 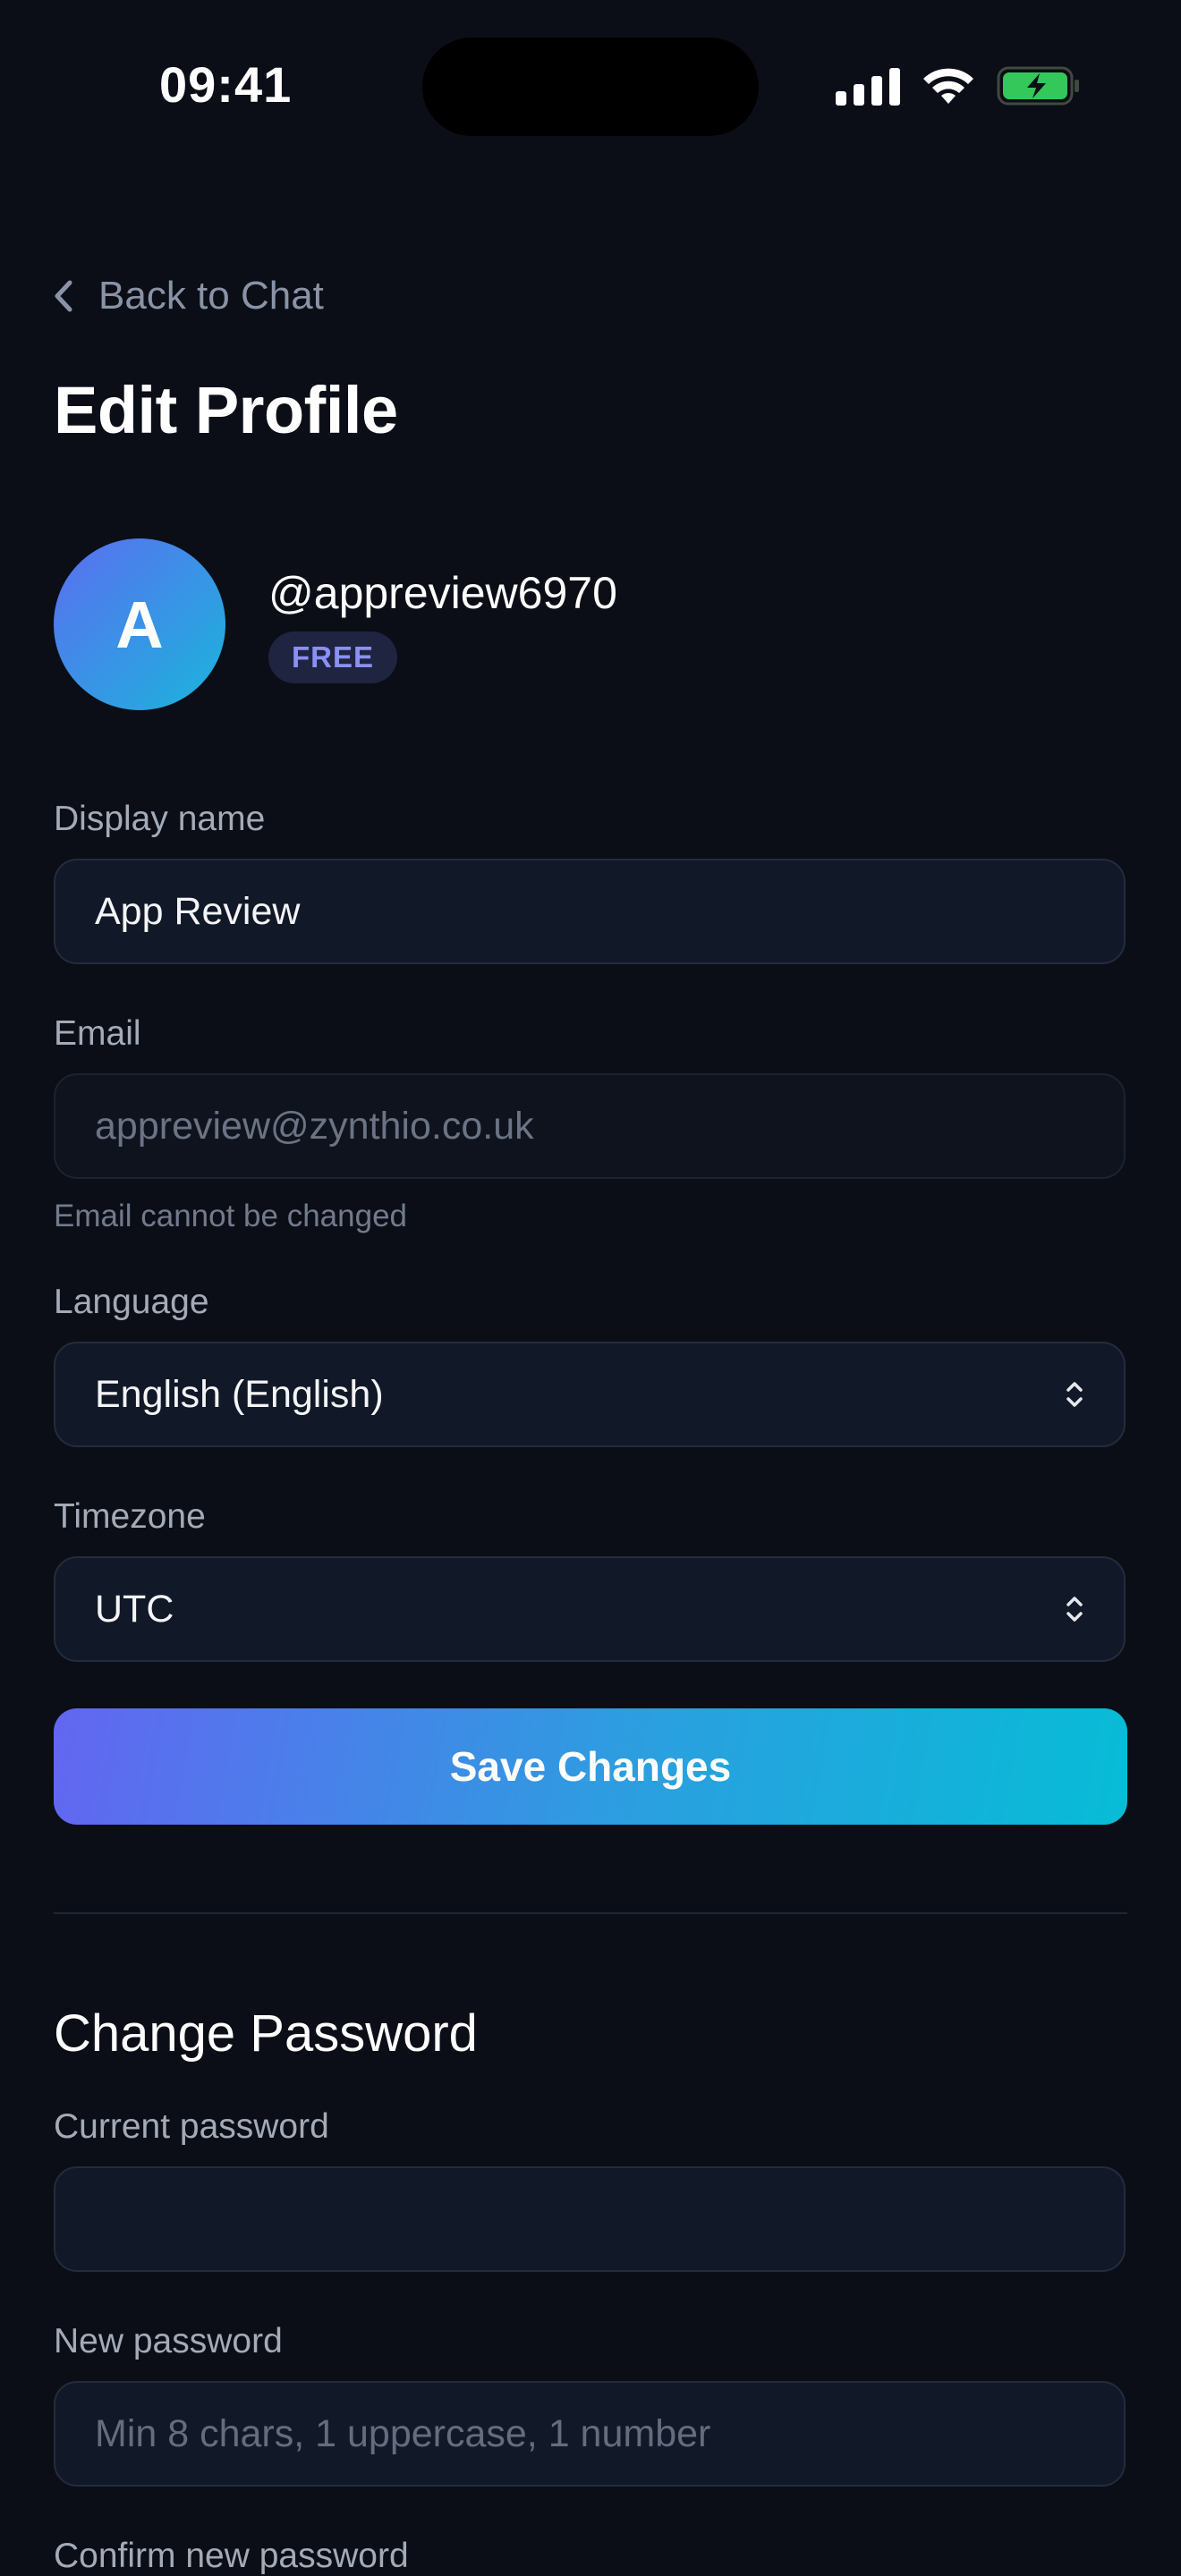 I want to click on new-password-label: New password, so click(x=168, y=2341).